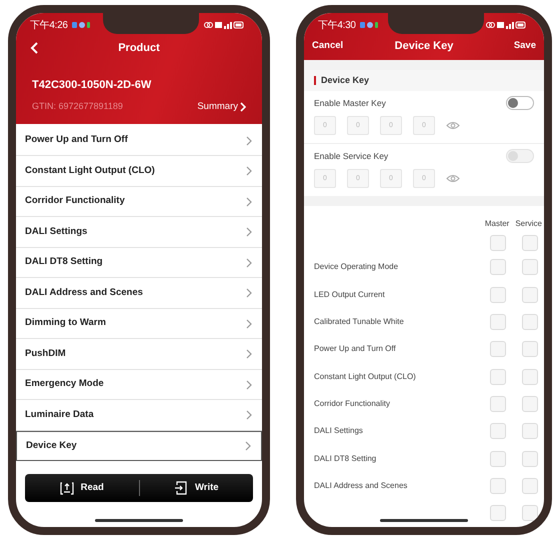  What do you see at coordinates (139, 48) in the screenshot?
I see `screen-title: Product` at bounding box center [139, 48].